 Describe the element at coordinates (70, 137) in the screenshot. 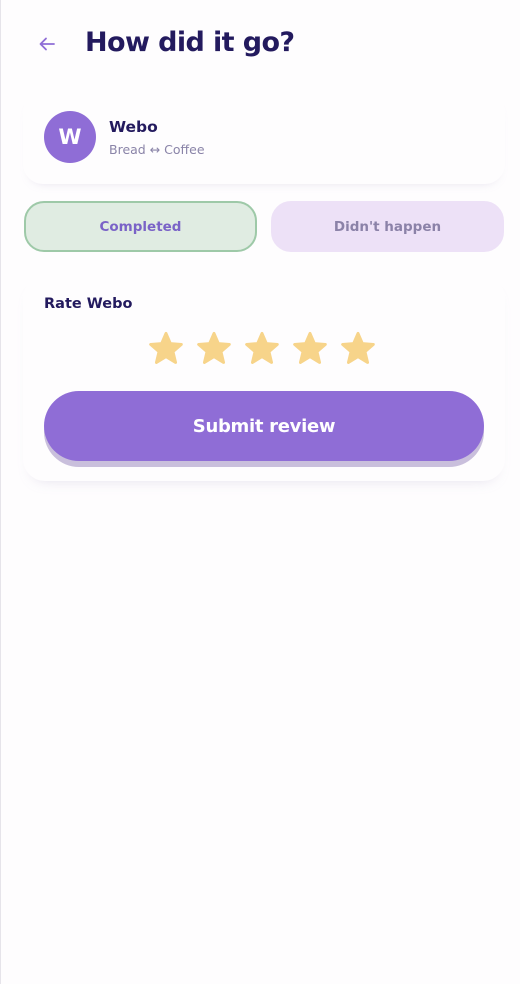

I see `avatar: W` at that location.